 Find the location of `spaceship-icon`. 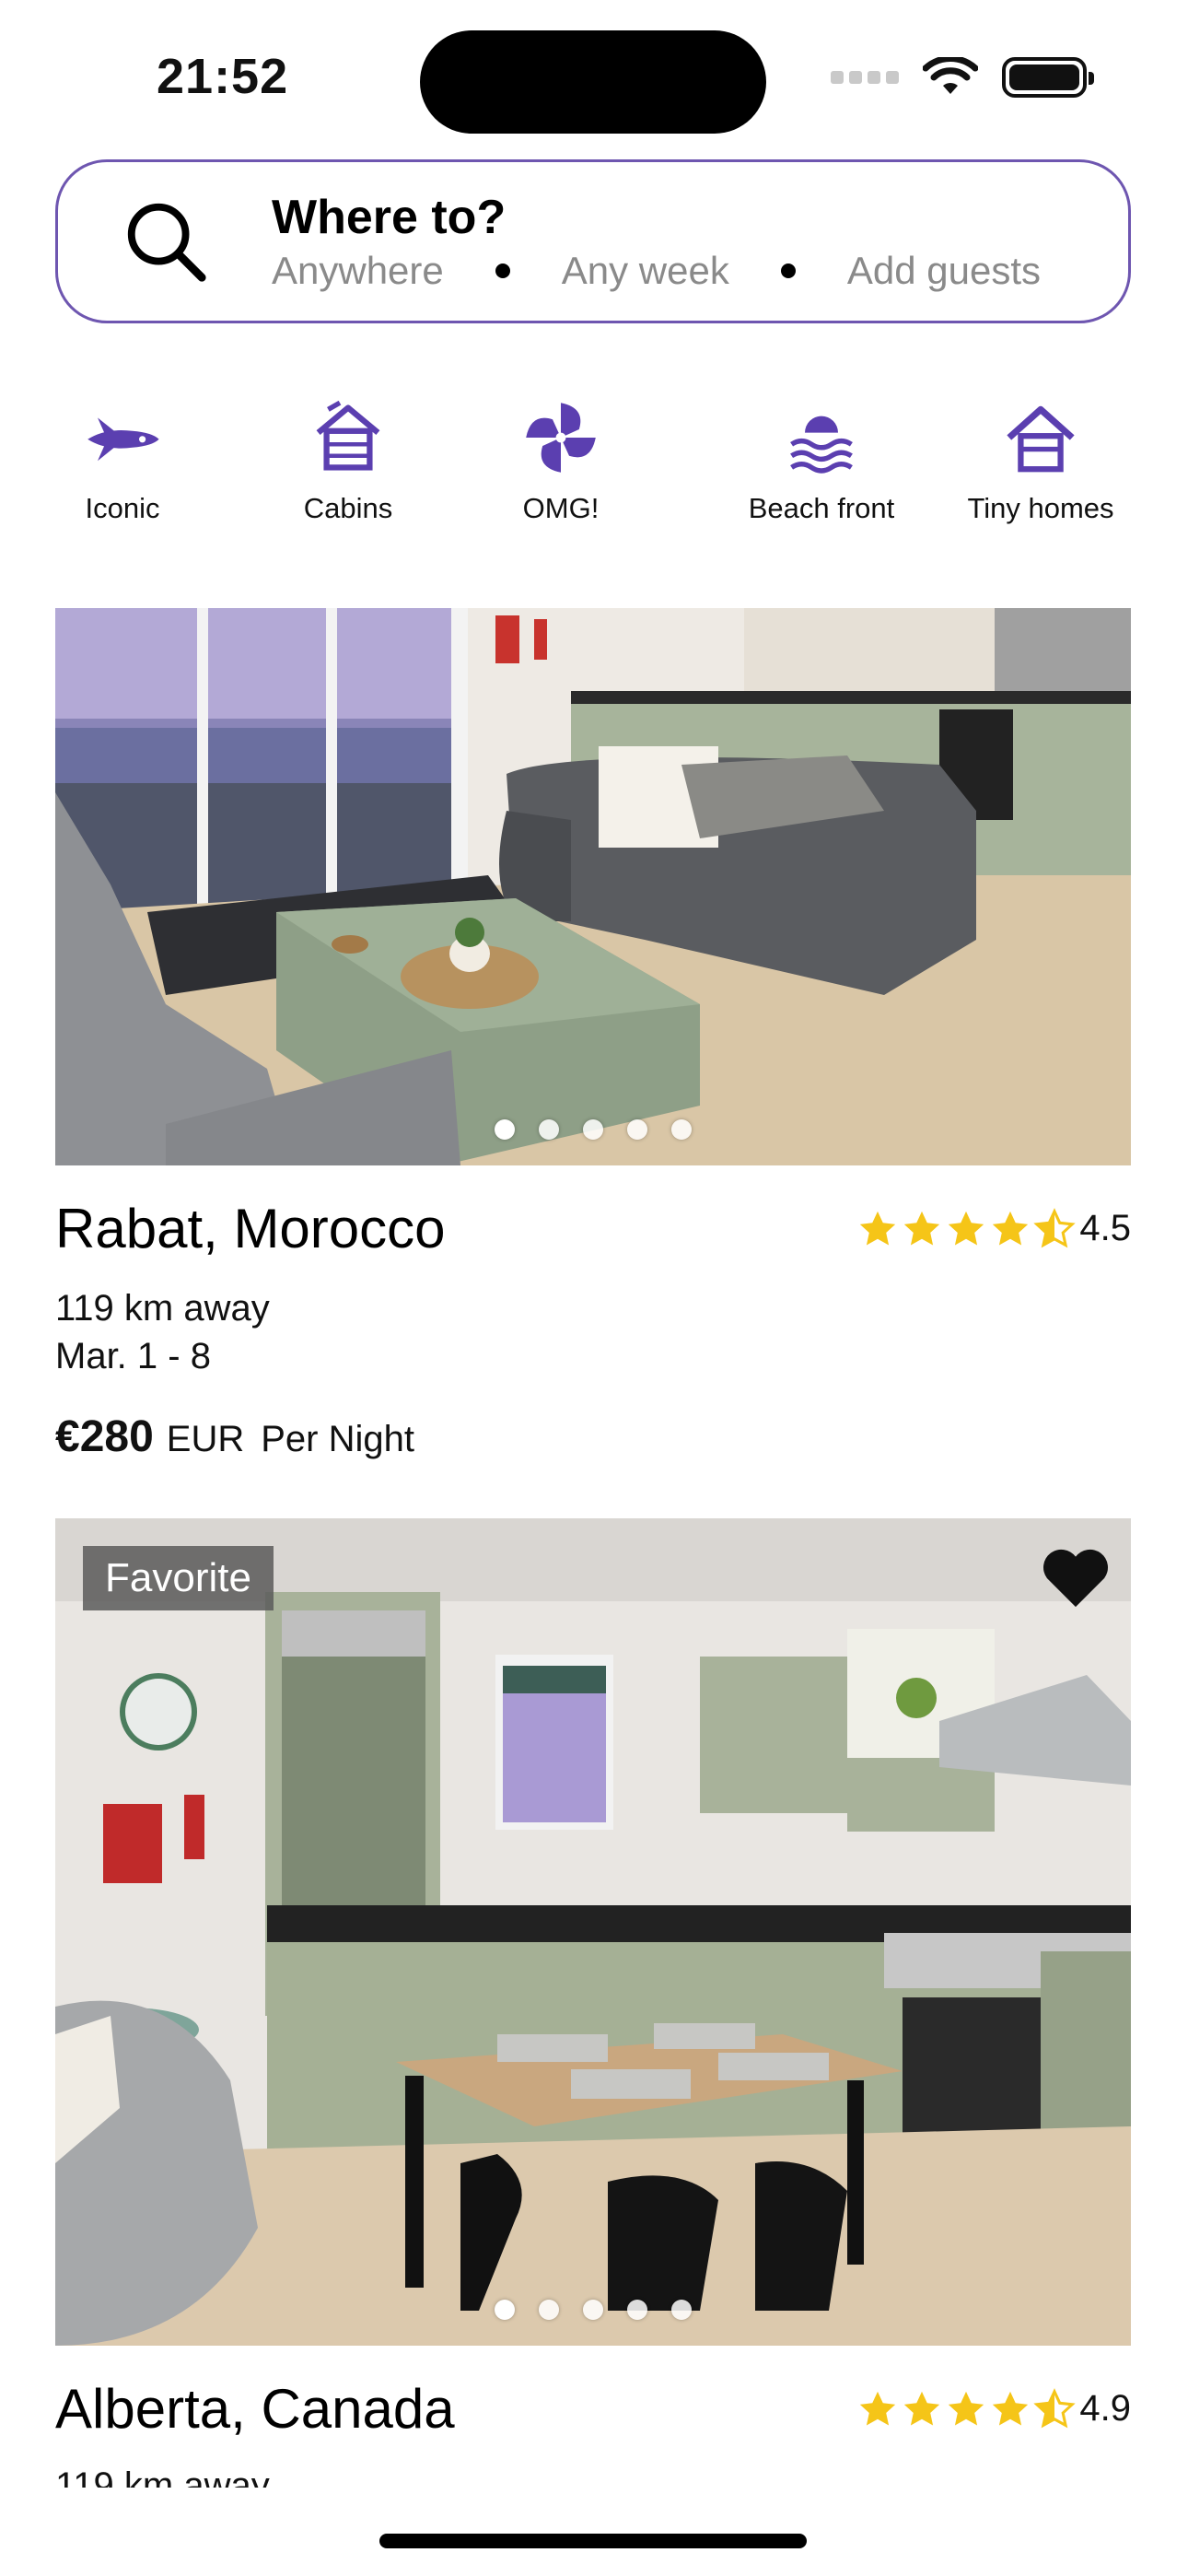

spaceship-icon is located at coordinates (123, 439).